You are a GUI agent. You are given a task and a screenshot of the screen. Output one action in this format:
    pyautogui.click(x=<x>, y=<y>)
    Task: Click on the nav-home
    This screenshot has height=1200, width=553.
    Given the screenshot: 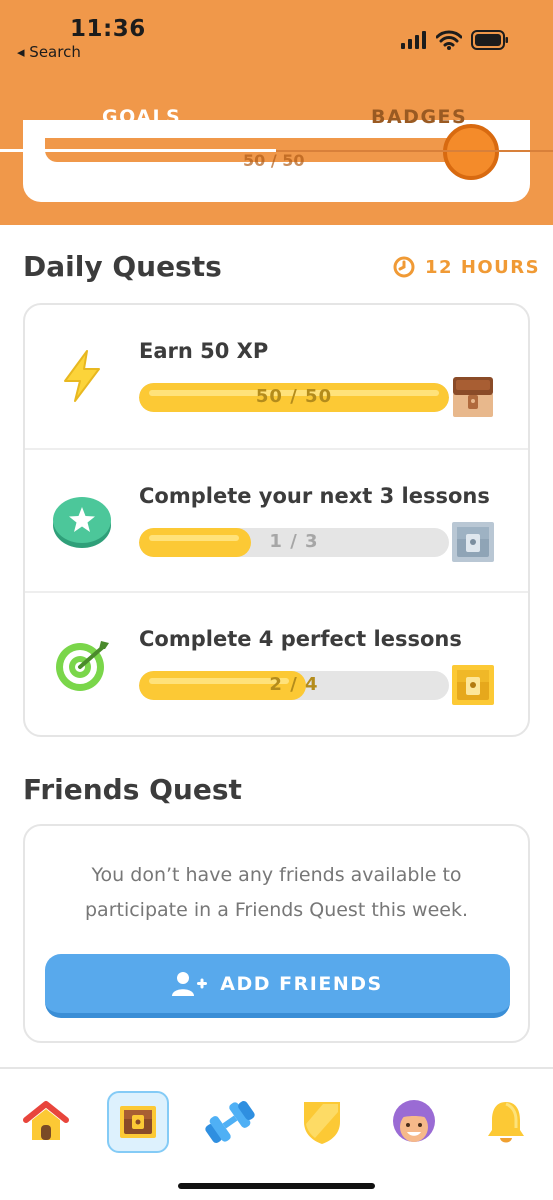 What is the action you would take?
    pyautogui.click(x=46, y=1122)
    